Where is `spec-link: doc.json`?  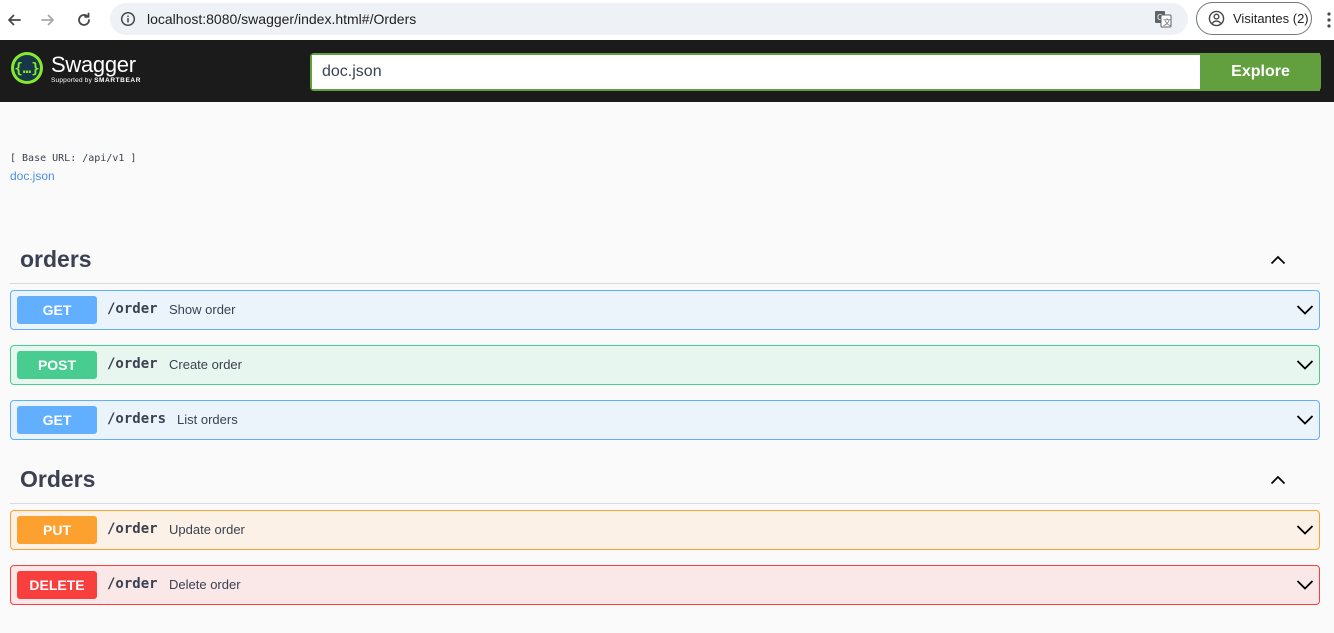 spec-link: doc.json is located at coordinates (32, 176).